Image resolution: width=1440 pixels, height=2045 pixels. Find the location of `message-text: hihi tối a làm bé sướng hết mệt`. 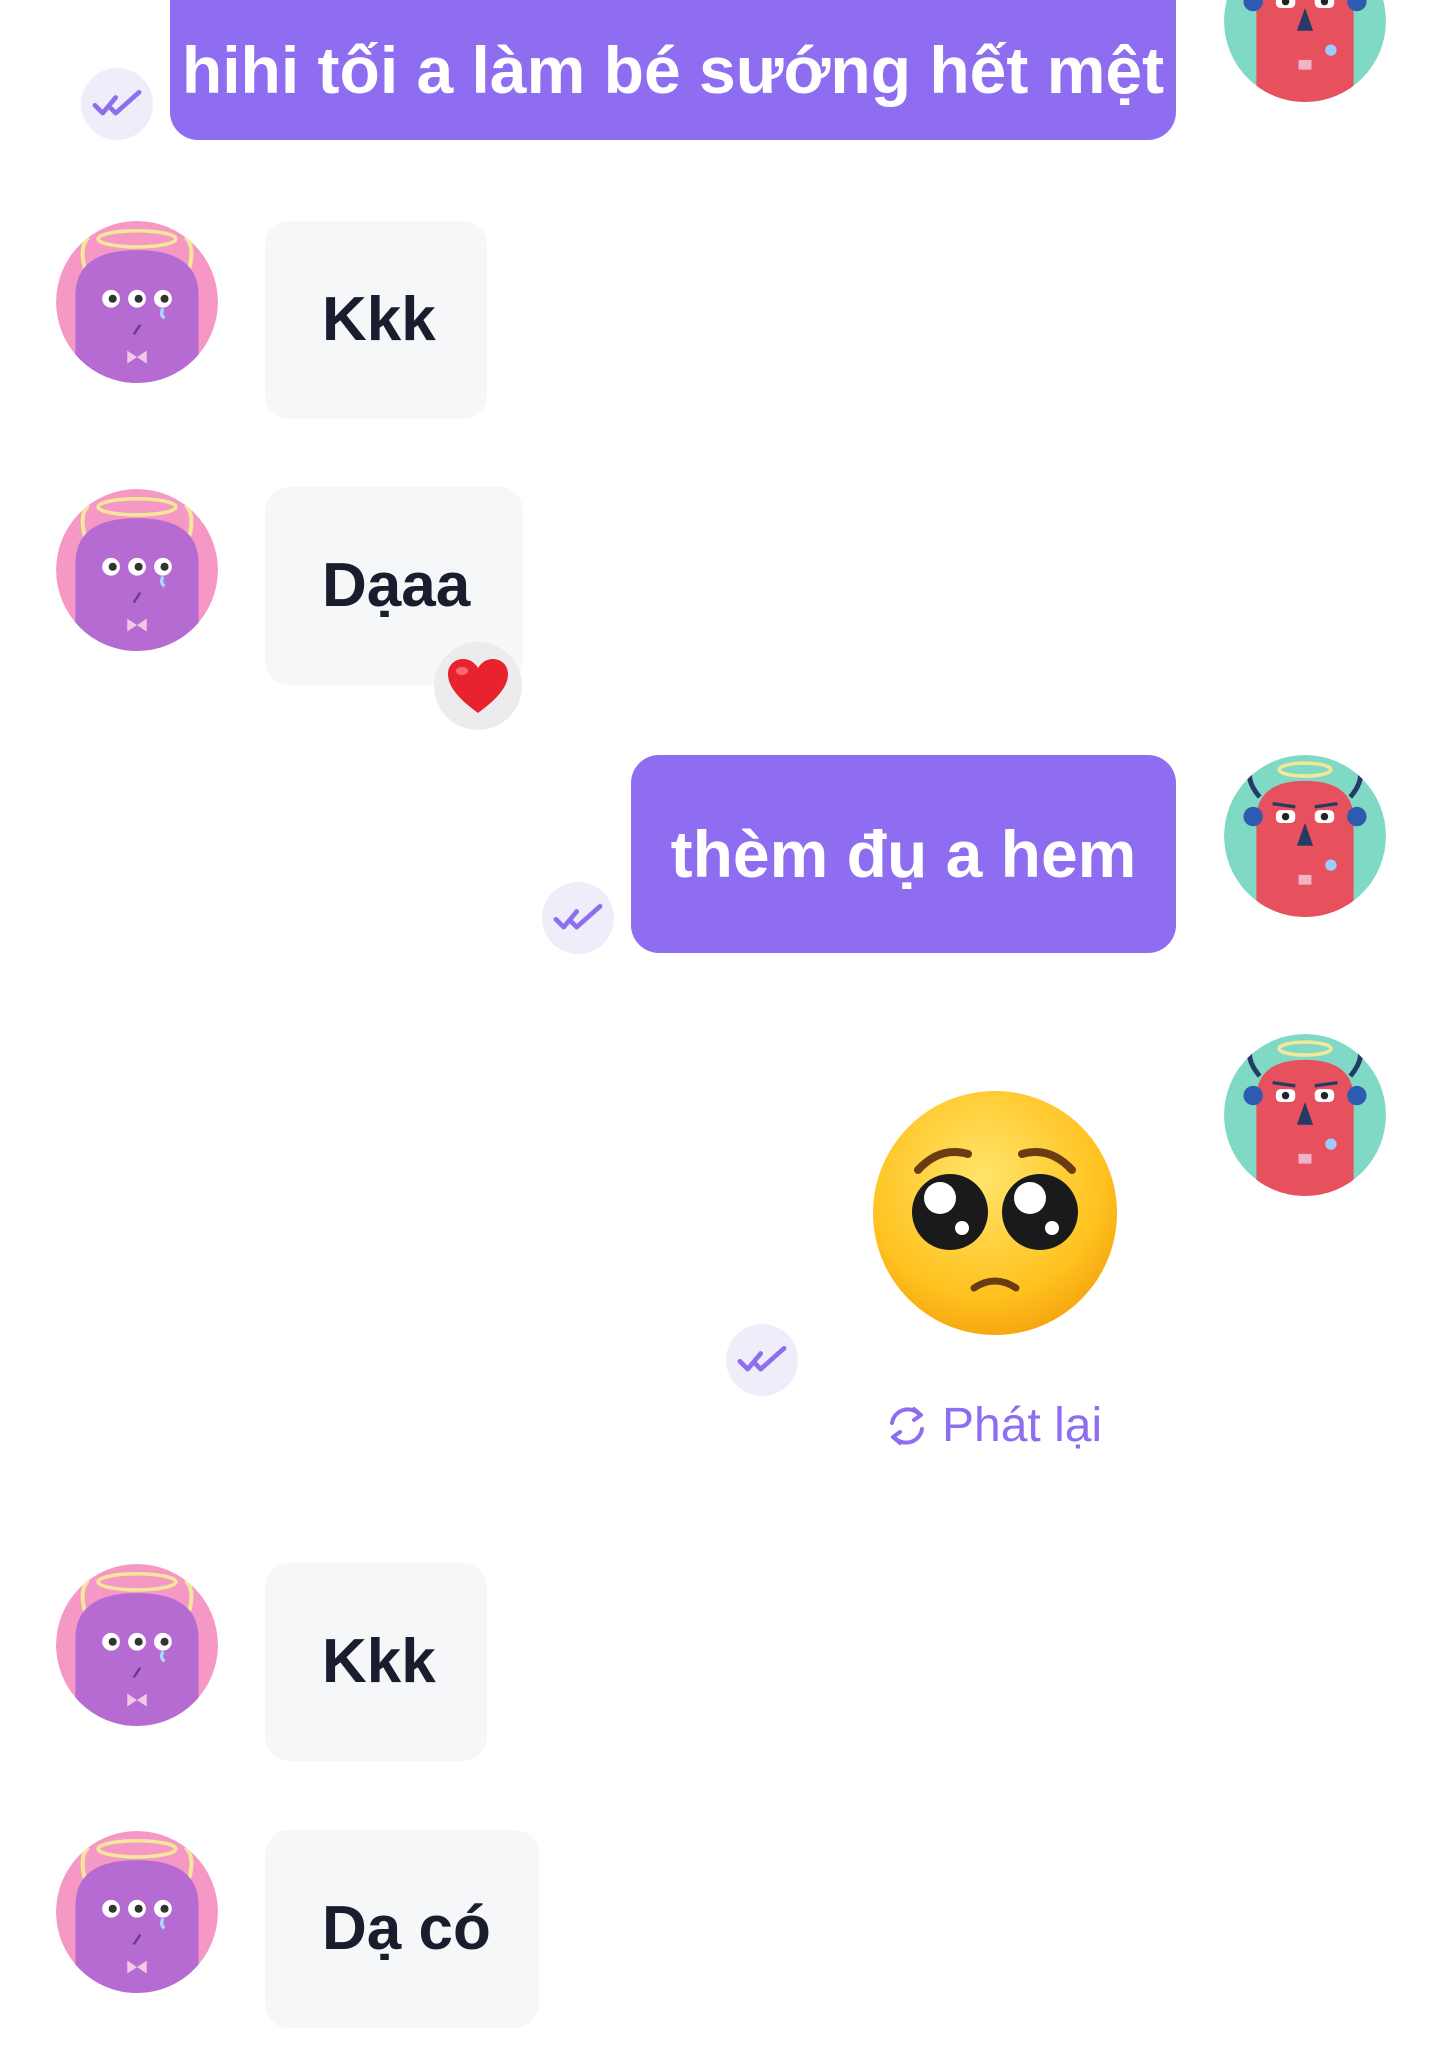

message-text: hihi tối a làm bé sướng hết mệt is located at coordinates (673, 70).